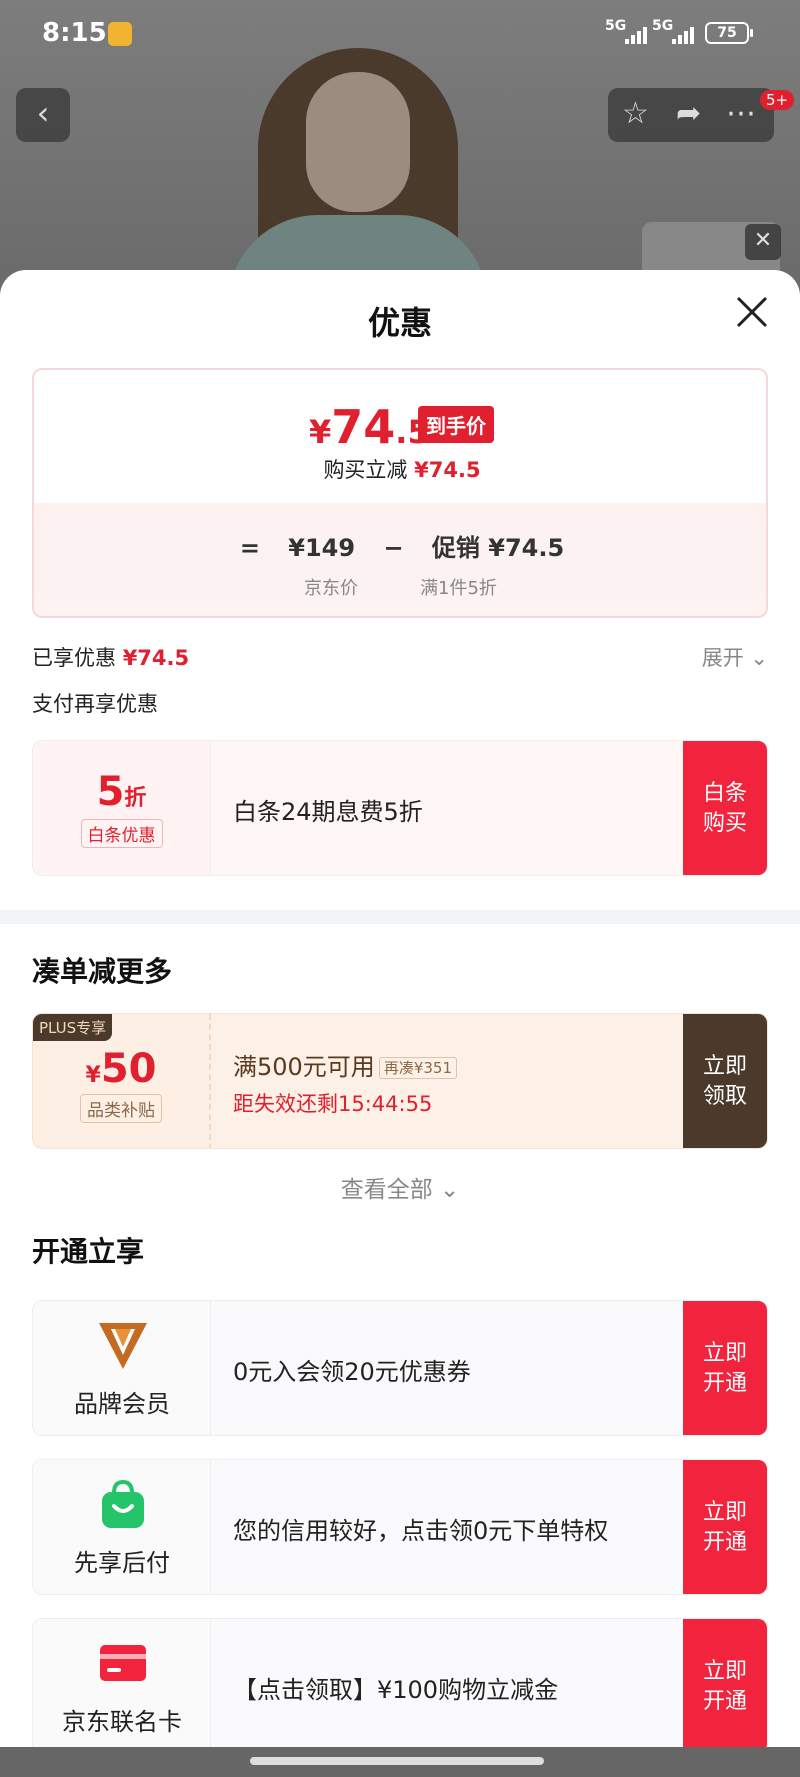  What do you see at coordinates (345, 1064) in the screenshot?
I see `coupon-condition: 满500元可用 再凑¥351` at bounding box center [345, 1064].